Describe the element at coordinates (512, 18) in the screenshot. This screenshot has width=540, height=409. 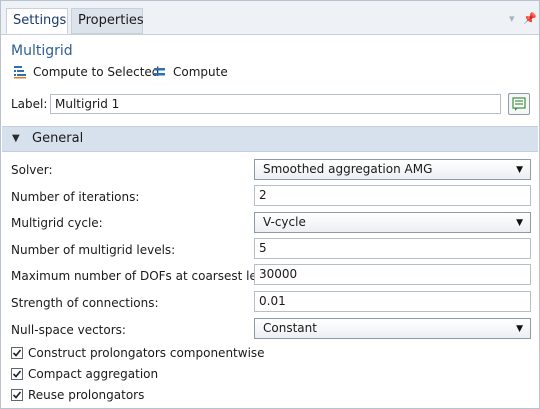
I see `chevron-down-icon: ▾` at that location.